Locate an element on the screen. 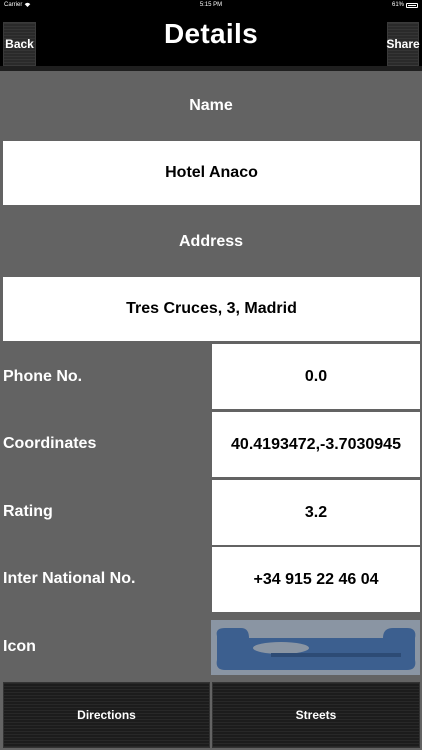 This screenshot has height=750, width=422. international-number-label: Inter National No. is located at coordinates (69, 578).